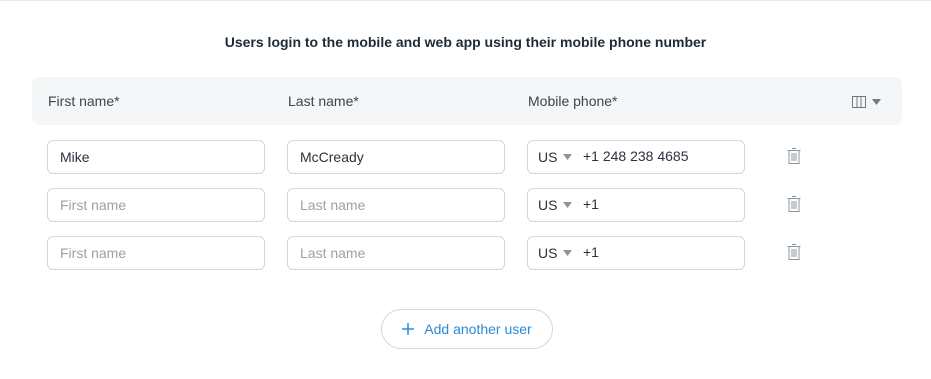  Describe the element at coordinates (408, 329) in the screenshot. I see `plus-icon` at that location.